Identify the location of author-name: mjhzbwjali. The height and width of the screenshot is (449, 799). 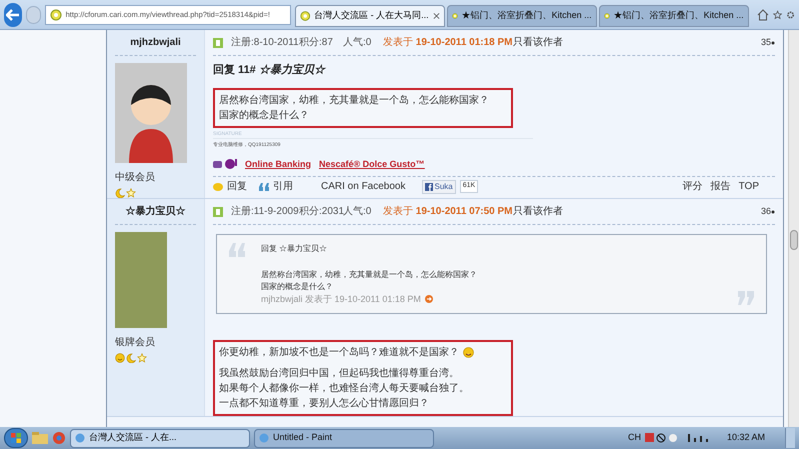
(155, 43).